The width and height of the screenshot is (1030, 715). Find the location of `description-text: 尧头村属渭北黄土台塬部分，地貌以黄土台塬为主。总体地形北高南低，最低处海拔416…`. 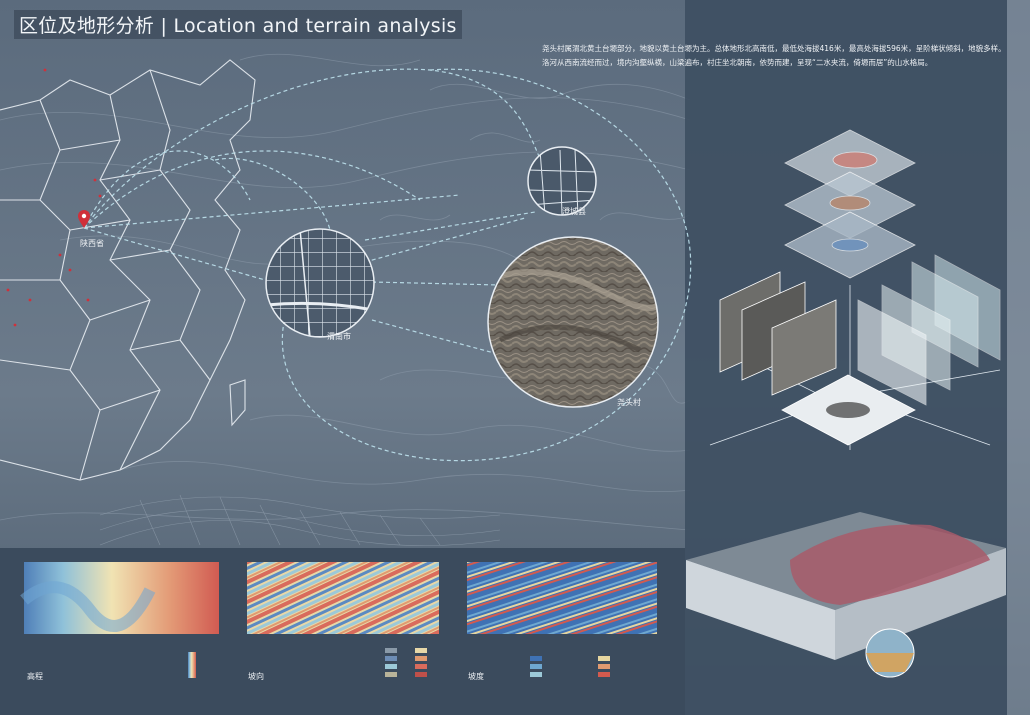

description-text: 尧头村属渭北黄土台塬部分，地貌以黄土台塬为主。总体地形北高南低，最低处海拔416… is located at coordinates (774, 55).